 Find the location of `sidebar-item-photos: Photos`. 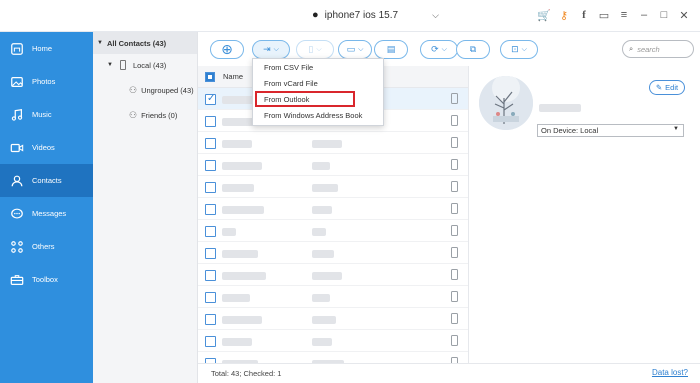

sidebar-item-photos: Photos is located at coordinates (46, 81).